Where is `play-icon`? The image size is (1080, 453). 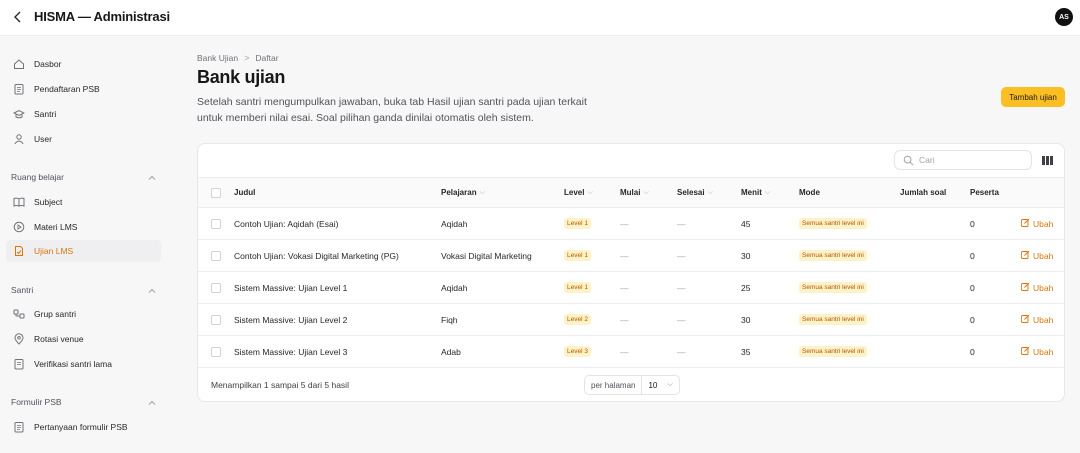 play-icon is located at coordinates (19, 227).